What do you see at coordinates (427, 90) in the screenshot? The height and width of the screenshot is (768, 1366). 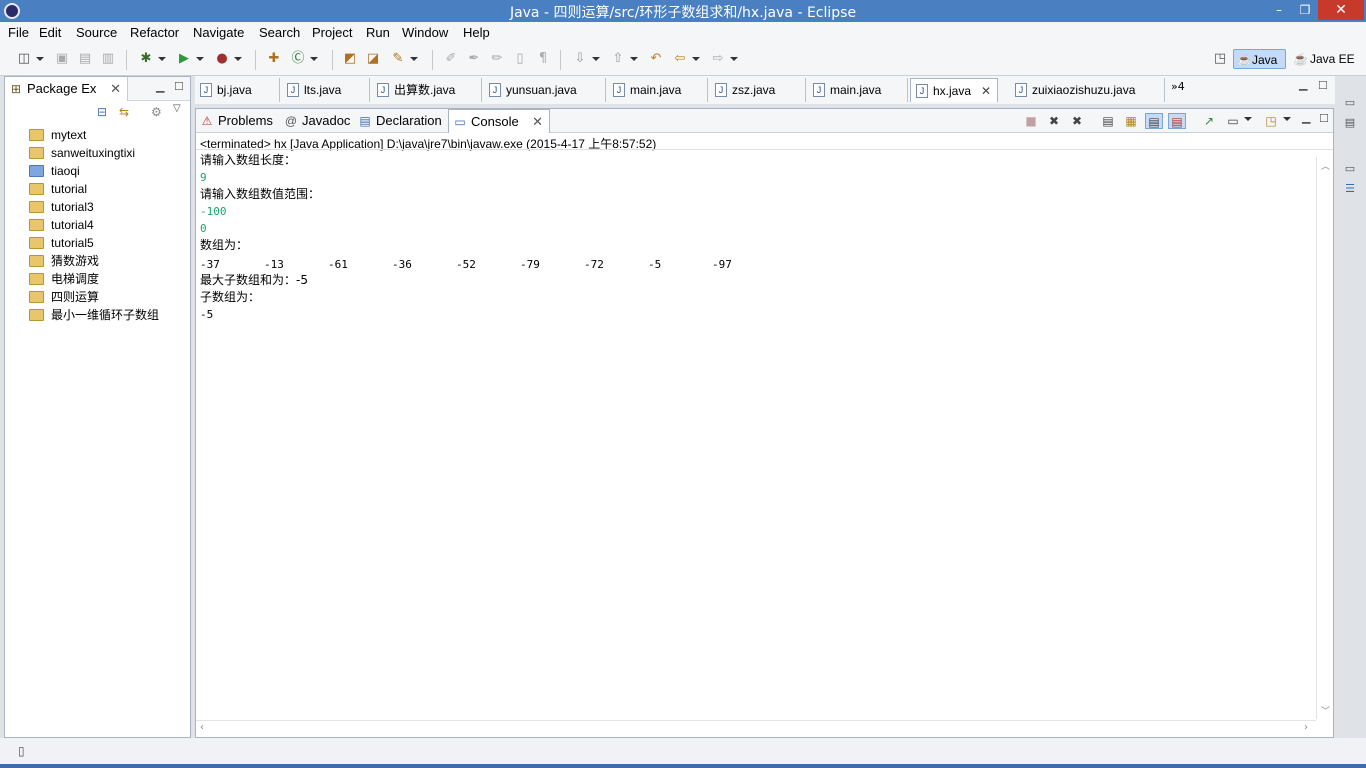 I see `editor-tab: J 出算数.java` at bounding box center [427, 90].